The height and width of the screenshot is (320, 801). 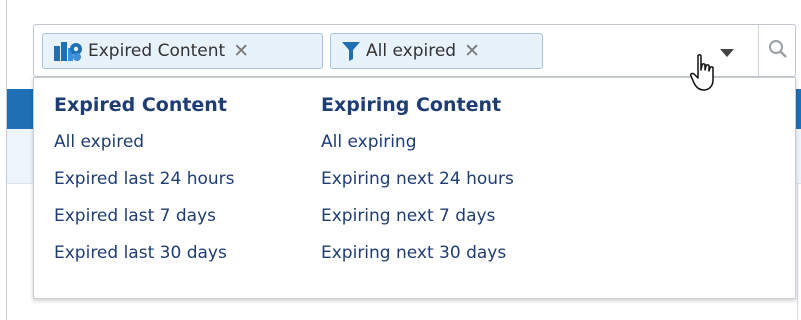 What do you see at coordinates (727, 53) in the screenshot?
I see `chevron-down-icon` at bounding box center [727, 53].